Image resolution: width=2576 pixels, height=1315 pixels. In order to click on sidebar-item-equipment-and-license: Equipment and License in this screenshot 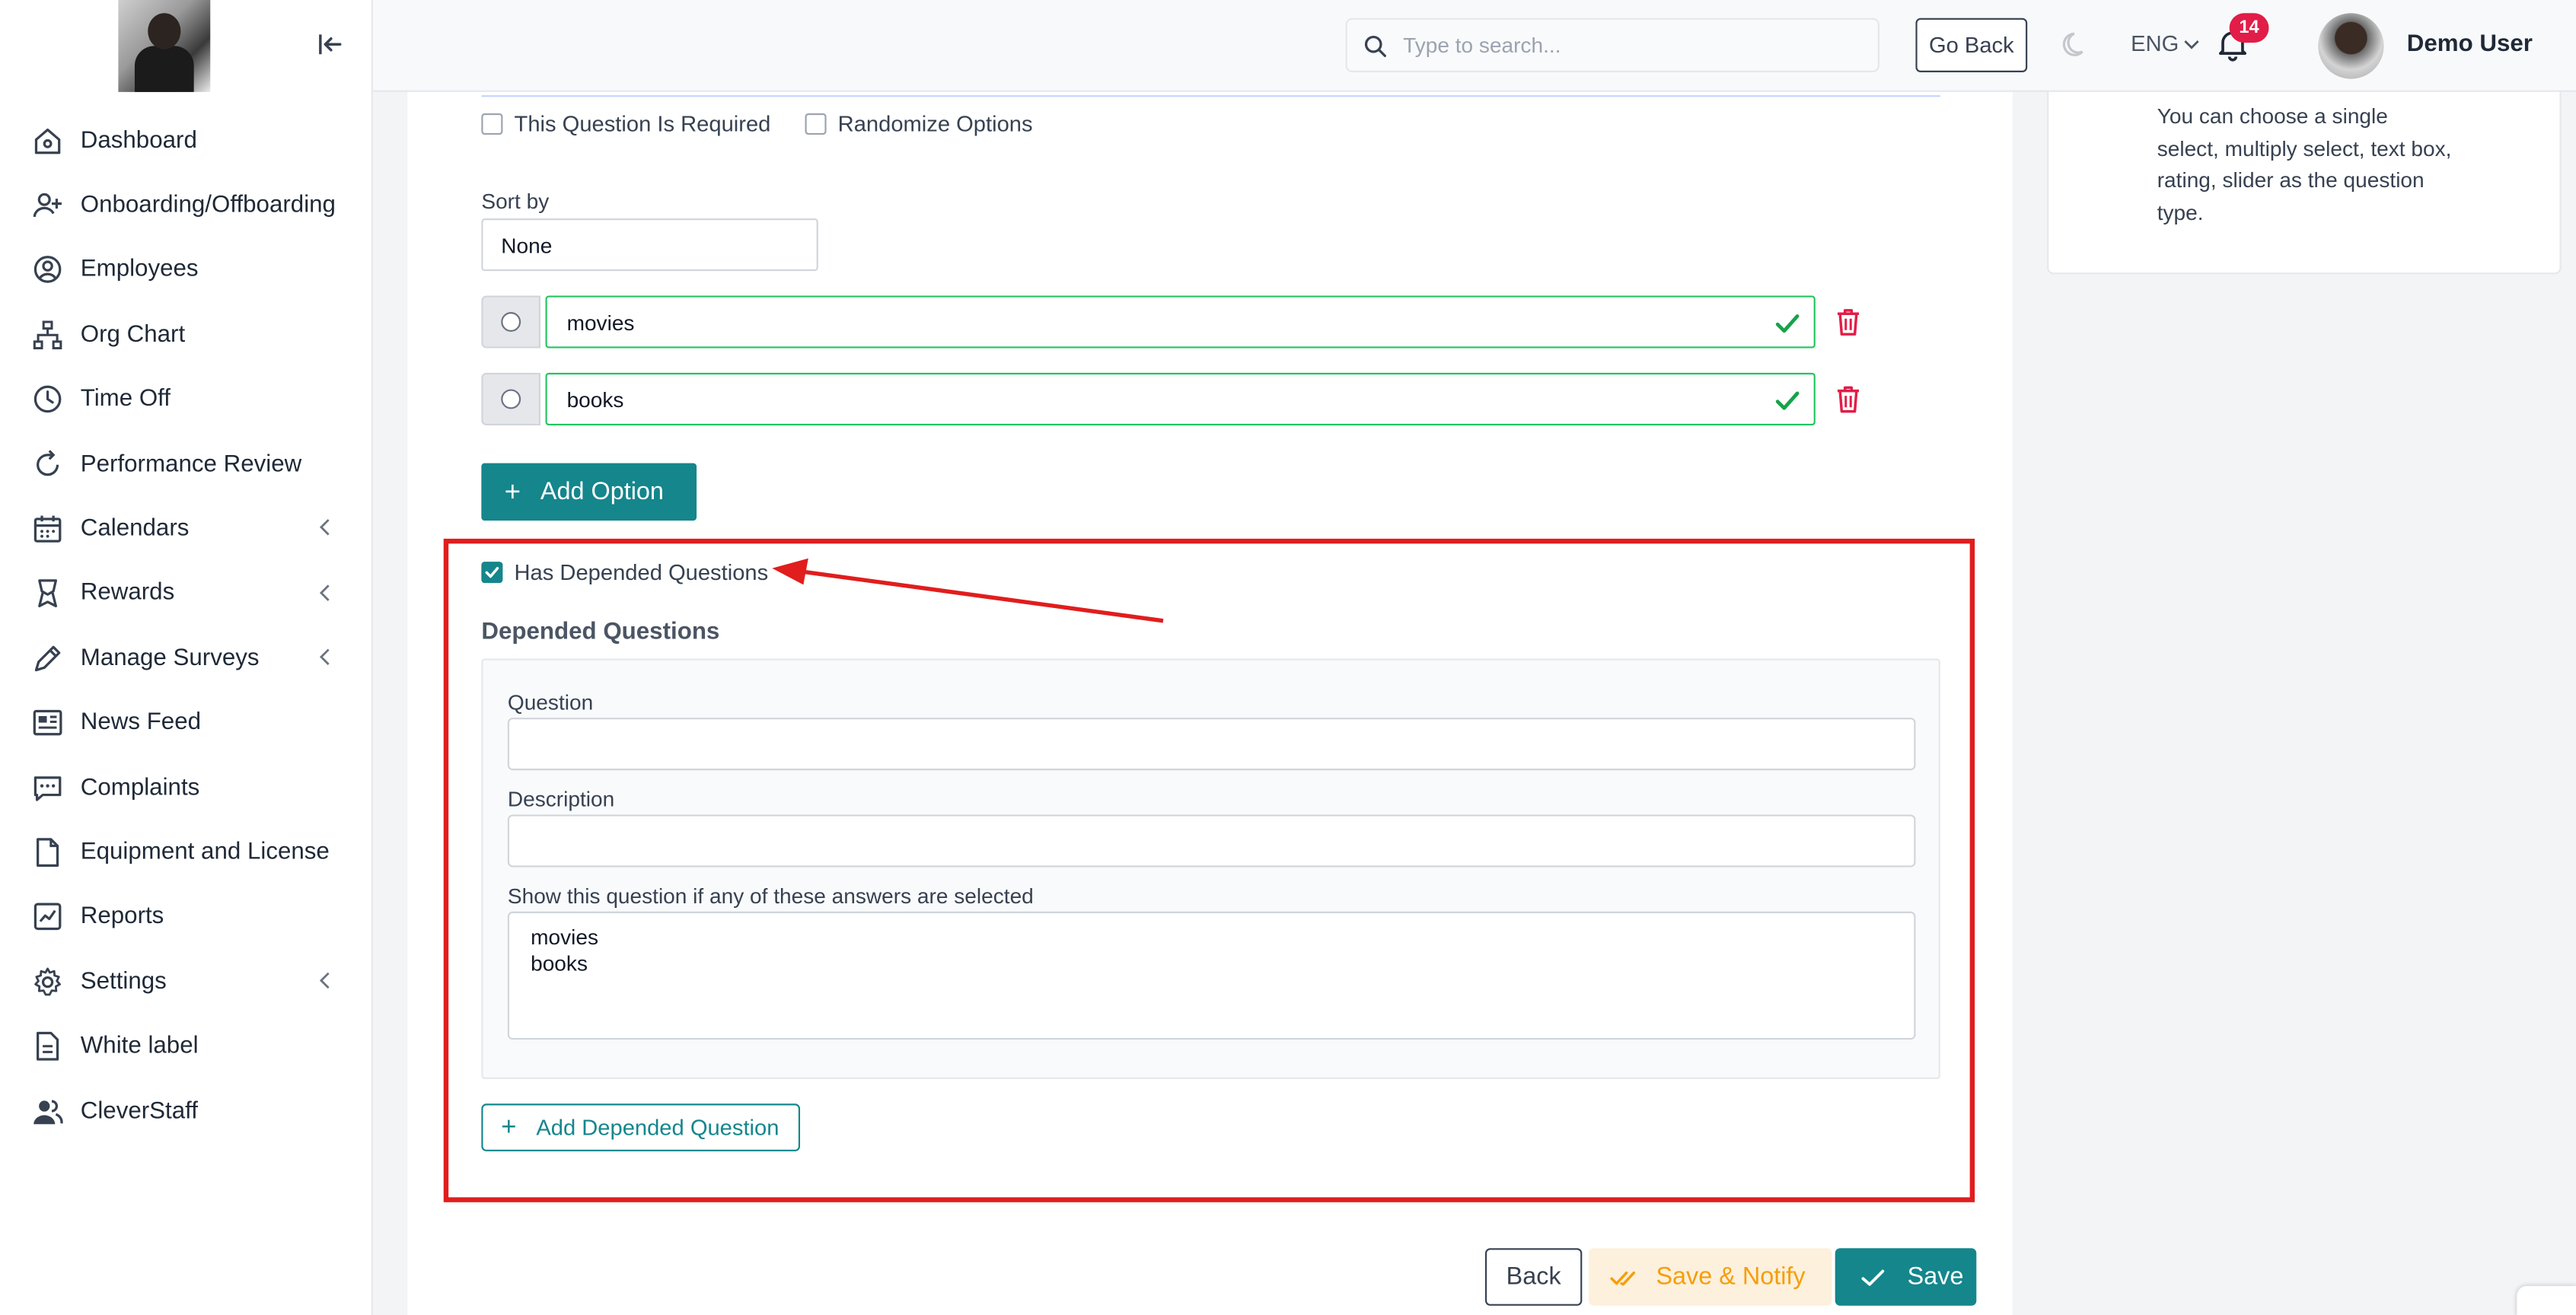, I will do `click(186, 852)`.